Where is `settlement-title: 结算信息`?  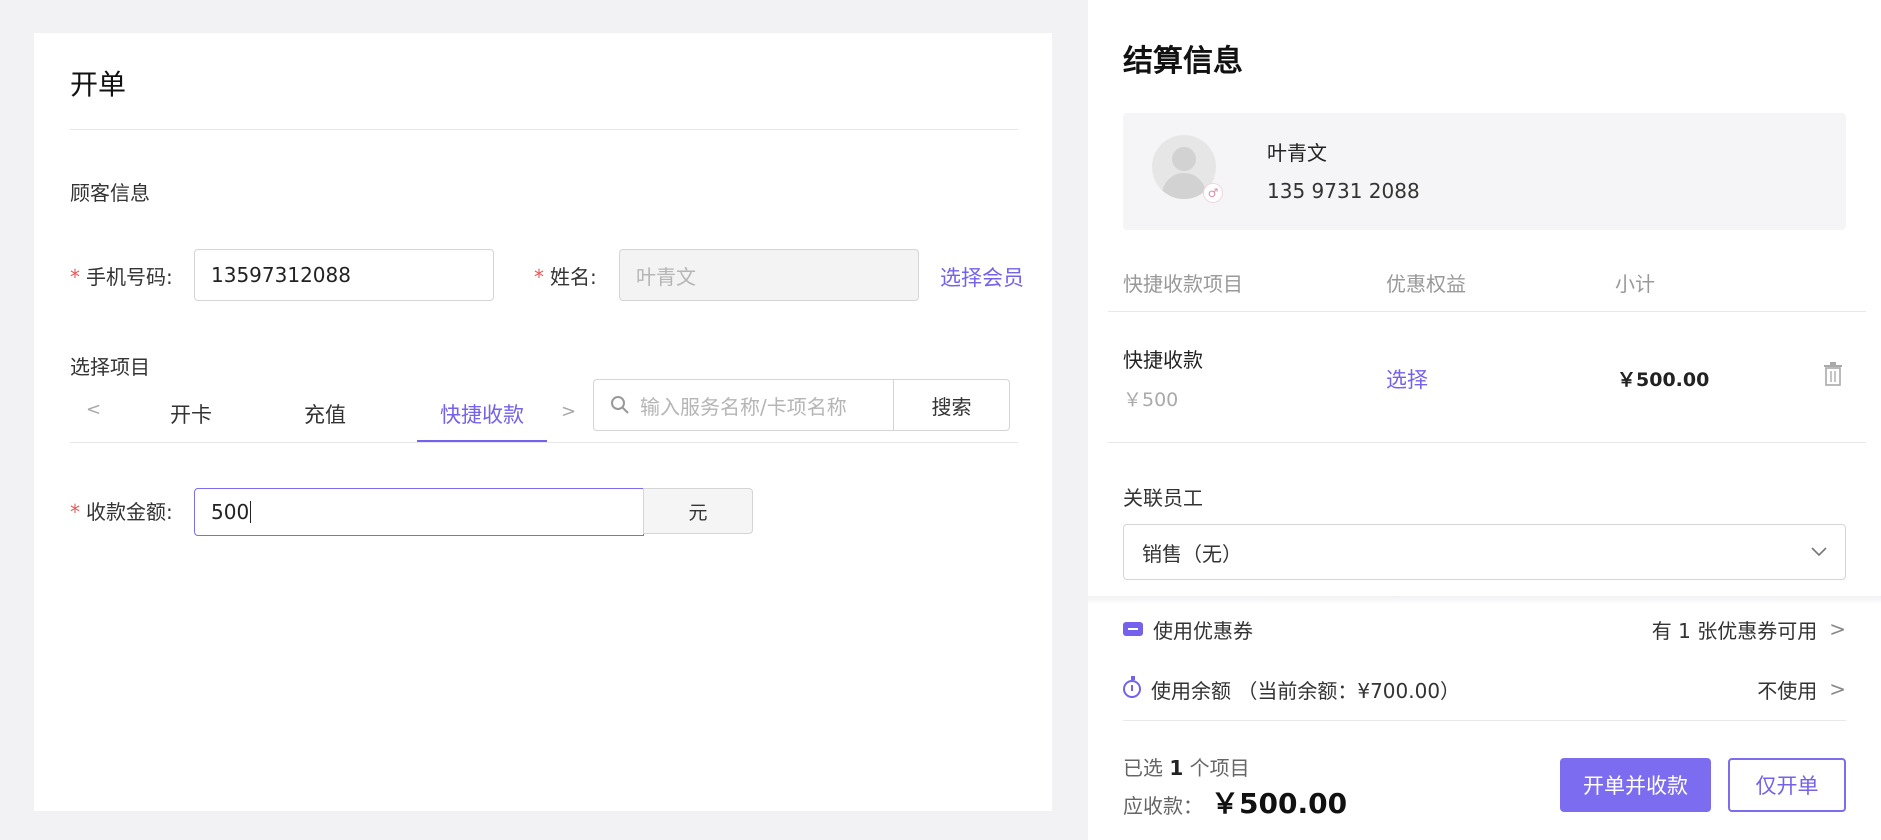
settlement-title: 结算信息 is located at coordinates (1183, 61).